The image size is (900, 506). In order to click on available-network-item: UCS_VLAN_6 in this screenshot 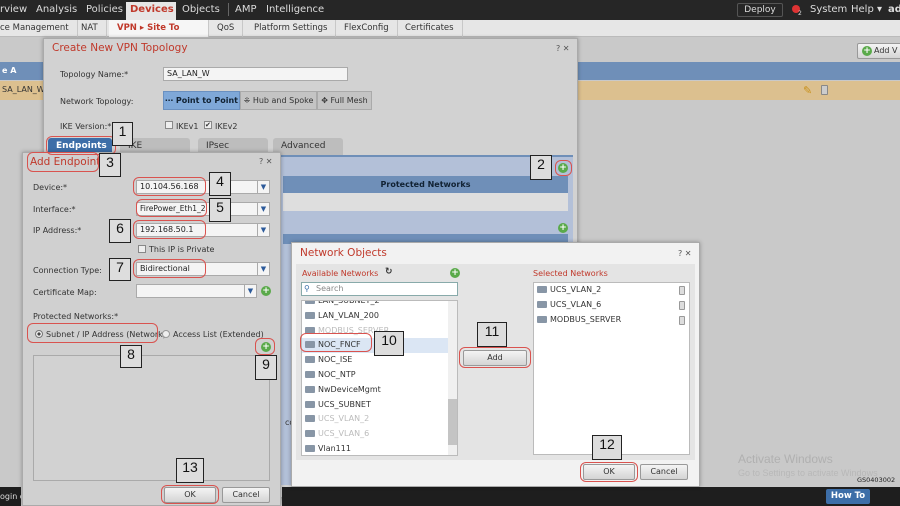, I will do `click(379, 434)`.